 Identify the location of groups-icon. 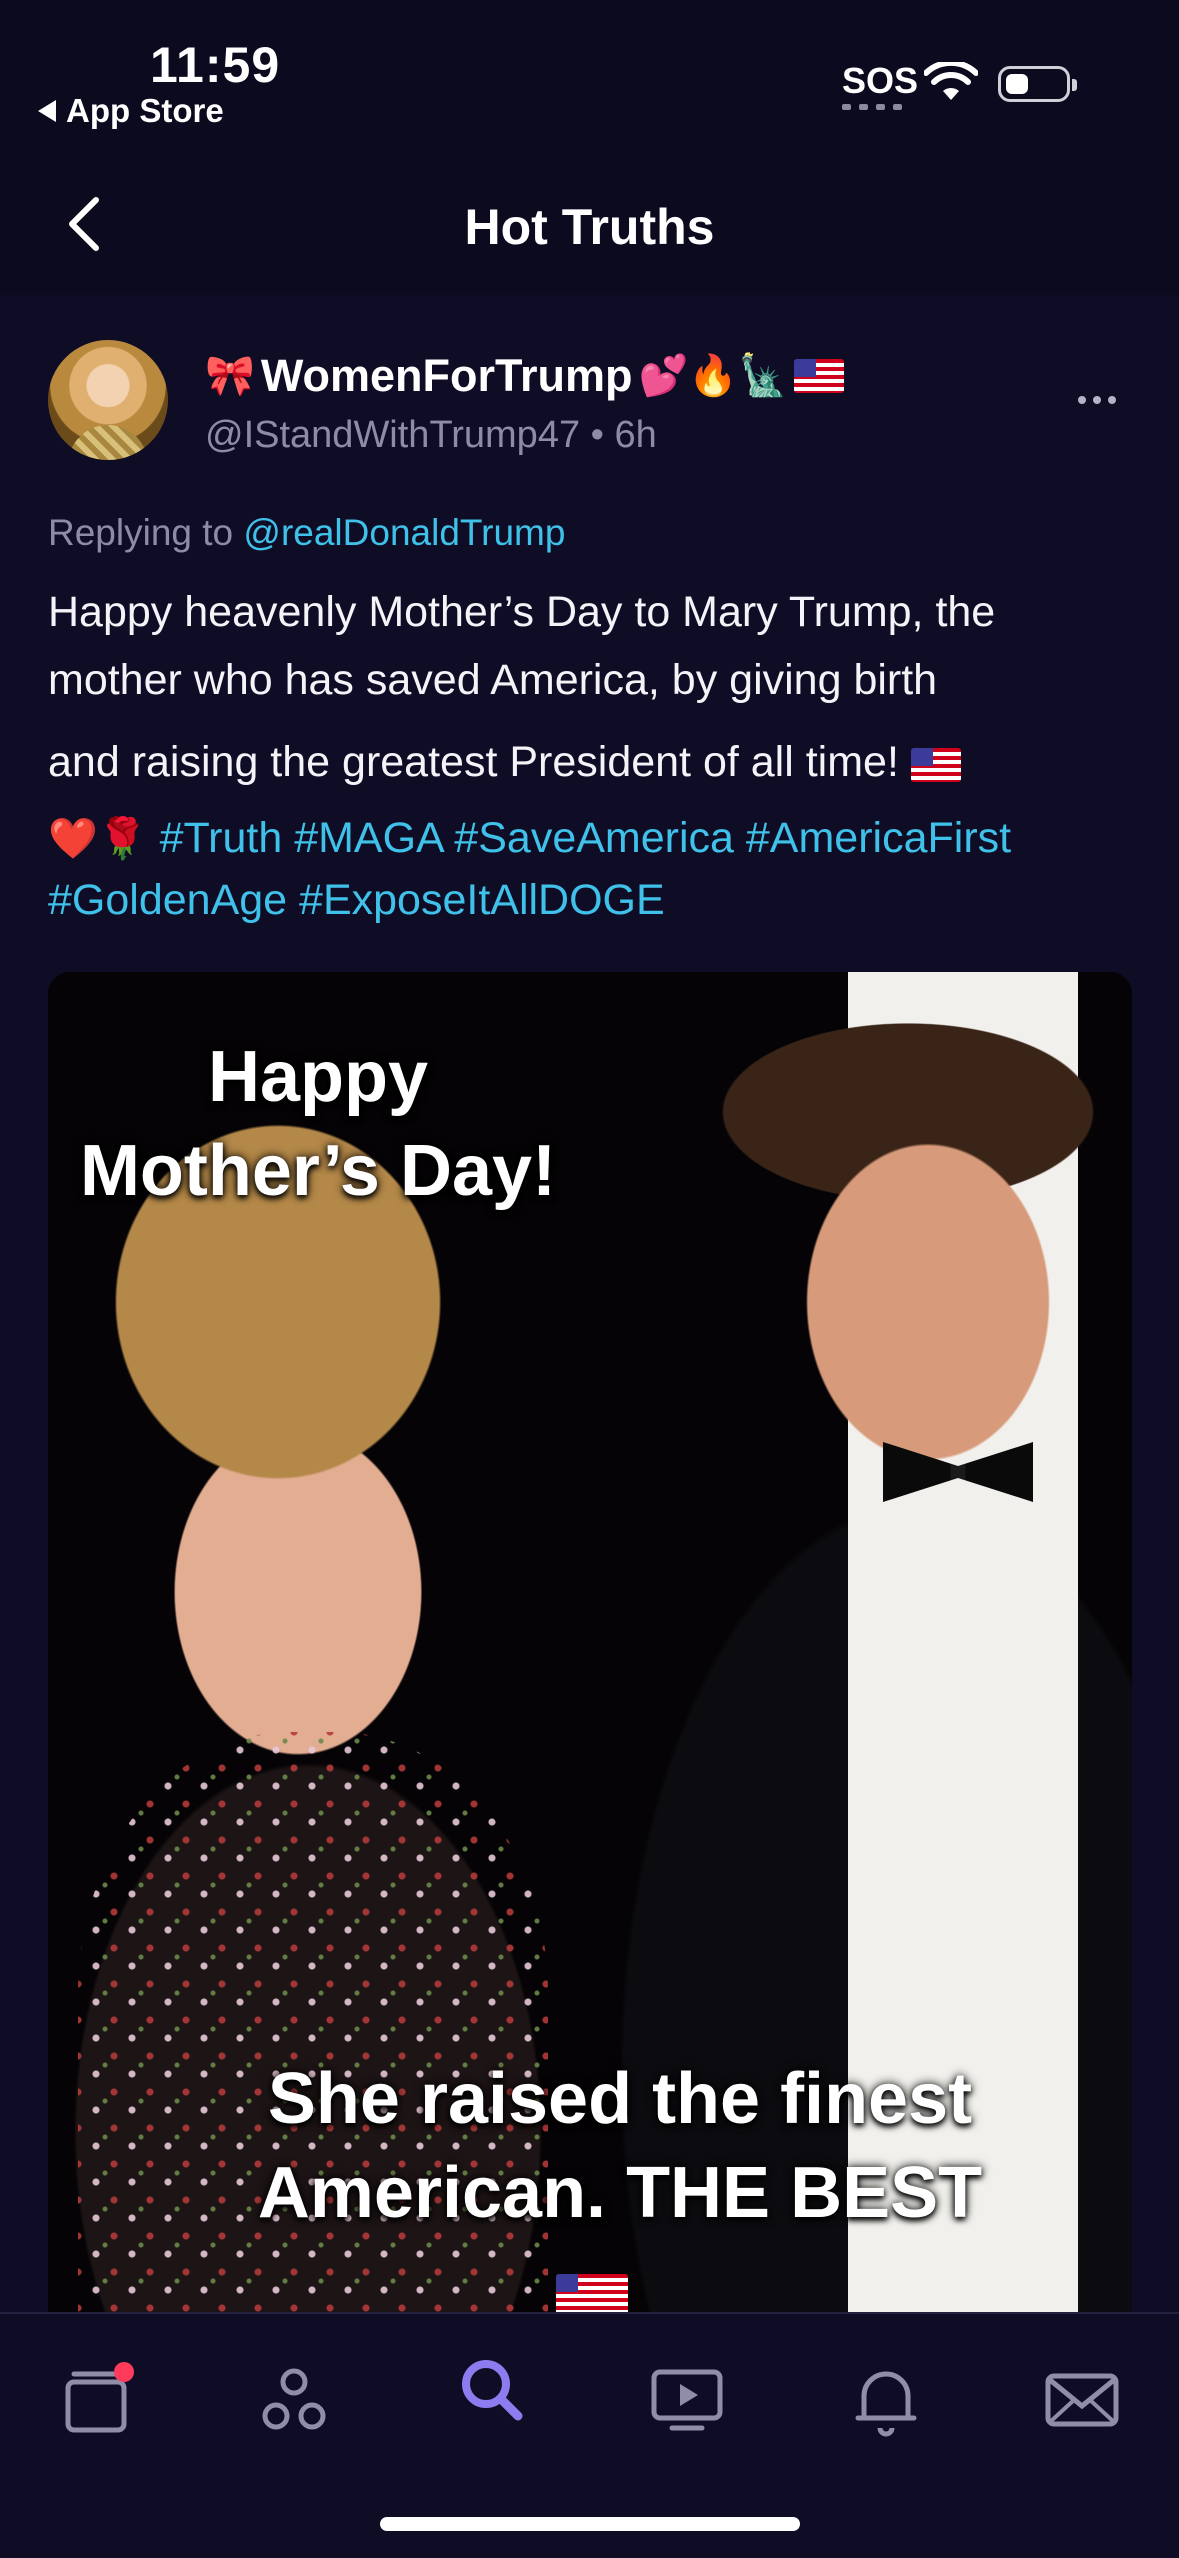
(294, 2400).